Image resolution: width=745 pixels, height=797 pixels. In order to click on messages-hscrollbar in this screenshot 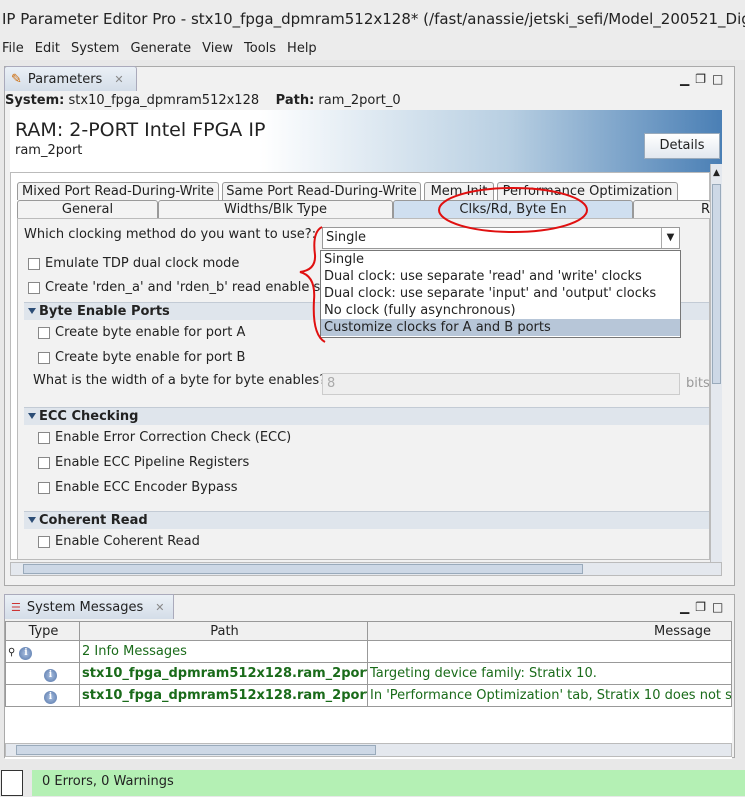, I will do `click(368, 750)`.